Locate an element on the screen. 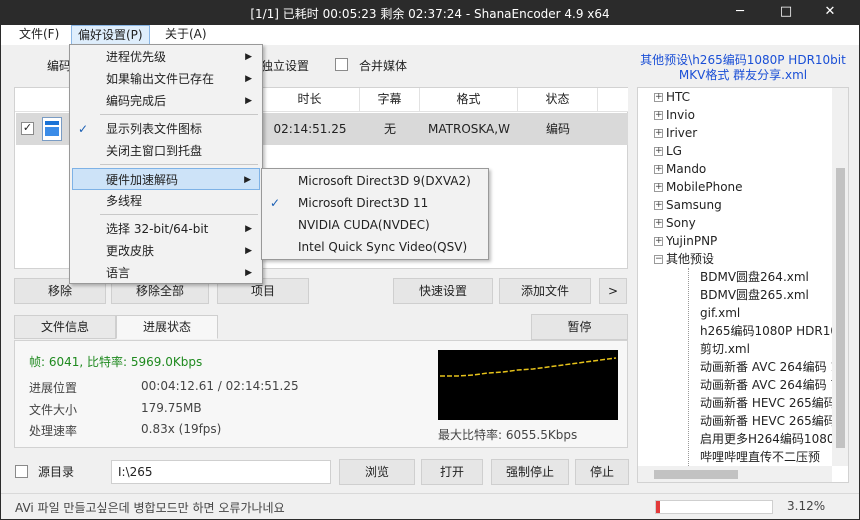  column-header-subtitle: 字幕 is located at coordinates (390, 100).